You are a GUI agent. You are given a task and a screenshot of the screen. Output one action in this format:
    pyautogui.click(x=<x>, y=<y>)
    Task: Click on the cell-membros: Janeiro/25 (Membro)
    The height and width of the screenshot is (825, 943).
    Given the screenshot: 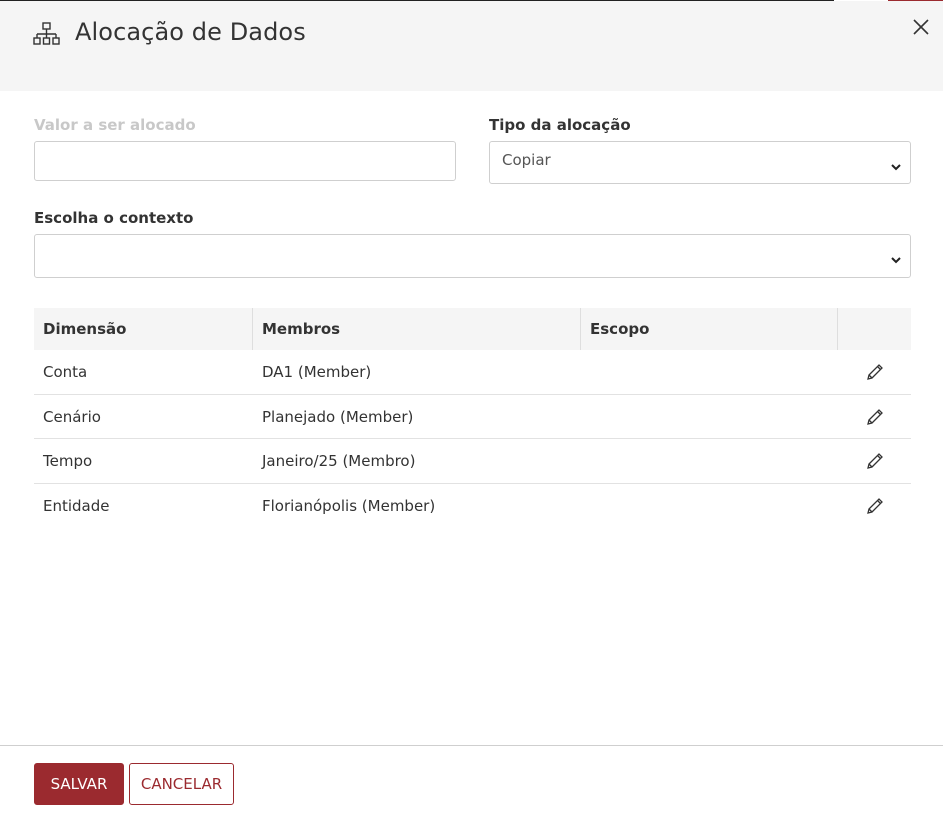 What is the action you would take?
    pyautogui.click(x=339, y=461)
    